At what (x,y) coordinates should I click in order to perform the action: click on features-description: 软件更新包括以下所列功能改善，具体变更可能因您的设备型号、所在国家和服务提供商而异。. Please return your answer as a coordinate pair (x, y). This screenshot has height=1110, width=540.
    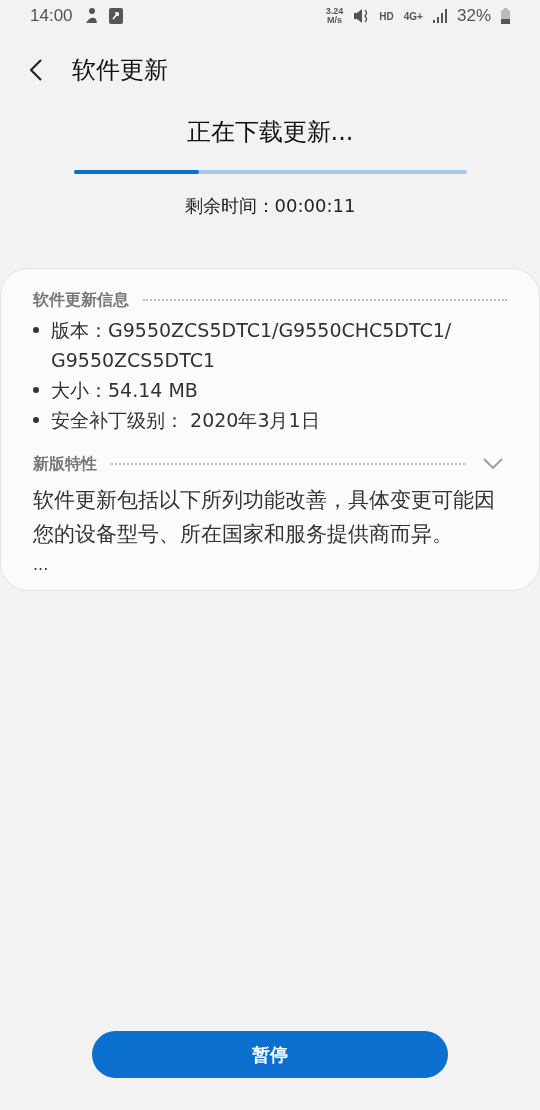
    Looking at the image, I should click on (264, 517).